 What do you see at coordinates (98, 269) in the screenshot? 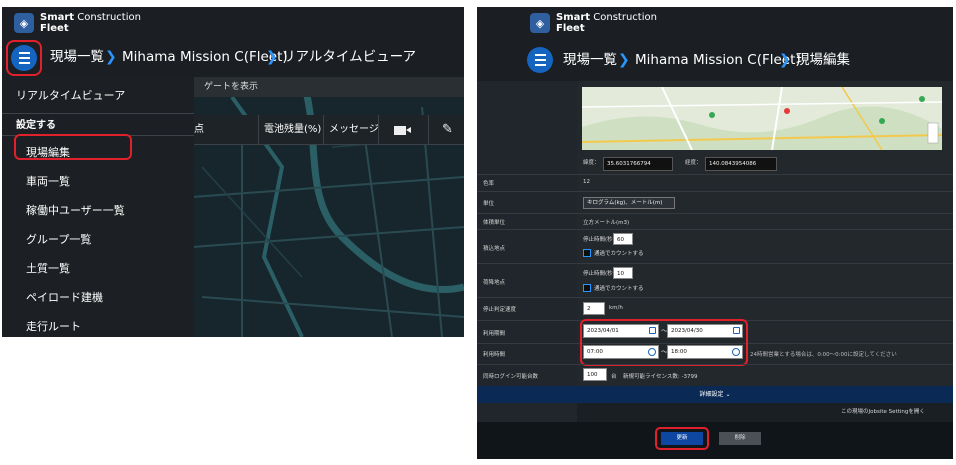
I see `drawer-item-soil: 土質一覧` at bounding box center [98, 269].